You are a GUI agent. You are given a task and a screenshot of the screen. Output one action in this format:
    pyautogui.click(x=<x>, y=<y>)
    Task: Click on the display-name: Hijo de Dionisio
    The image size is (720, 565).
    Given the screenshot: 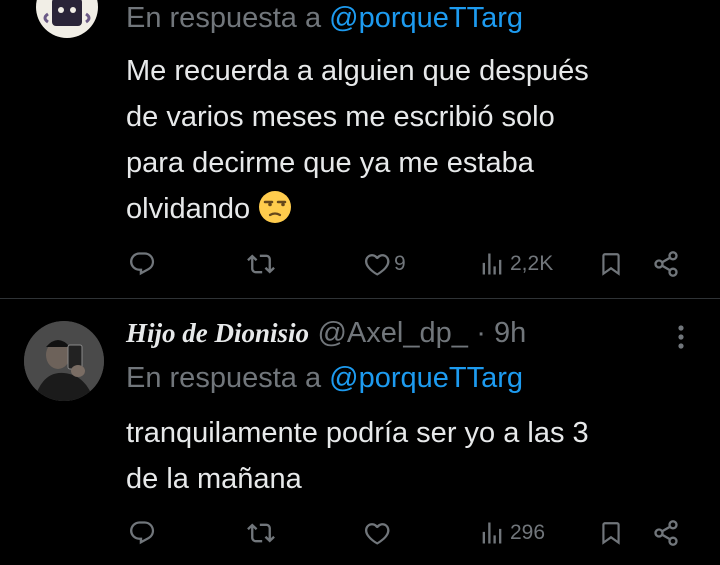 What is the action you would take?
    pyautogui.click(x=217, y=333)
    